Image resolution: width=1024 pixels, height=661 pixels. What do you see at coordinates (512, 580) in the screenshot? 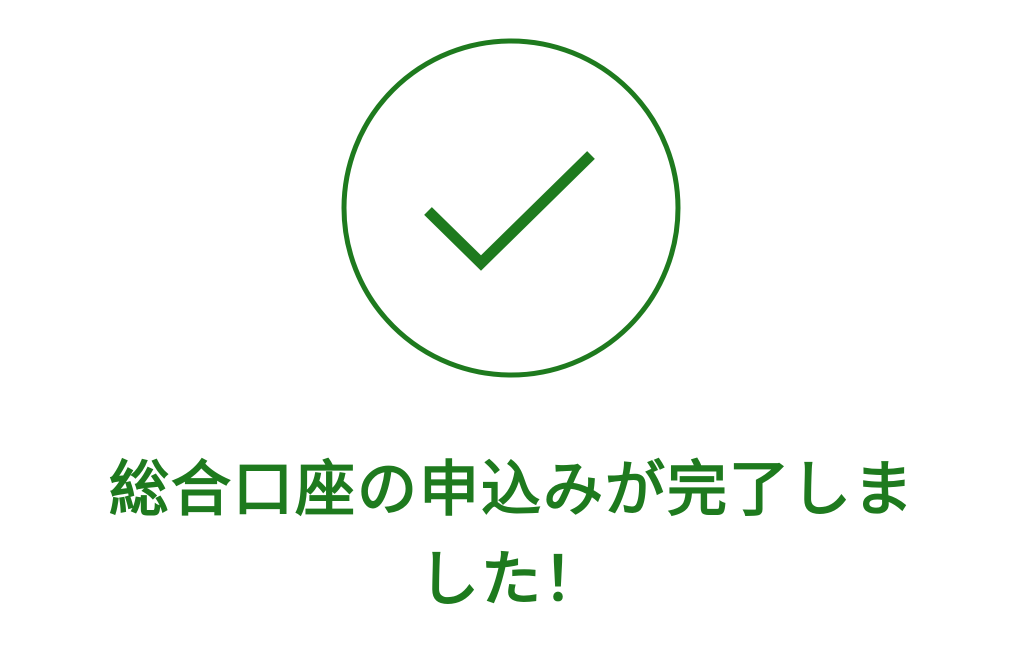
I see `completion-message-line-2: した！` at bounding box center [512, 580].